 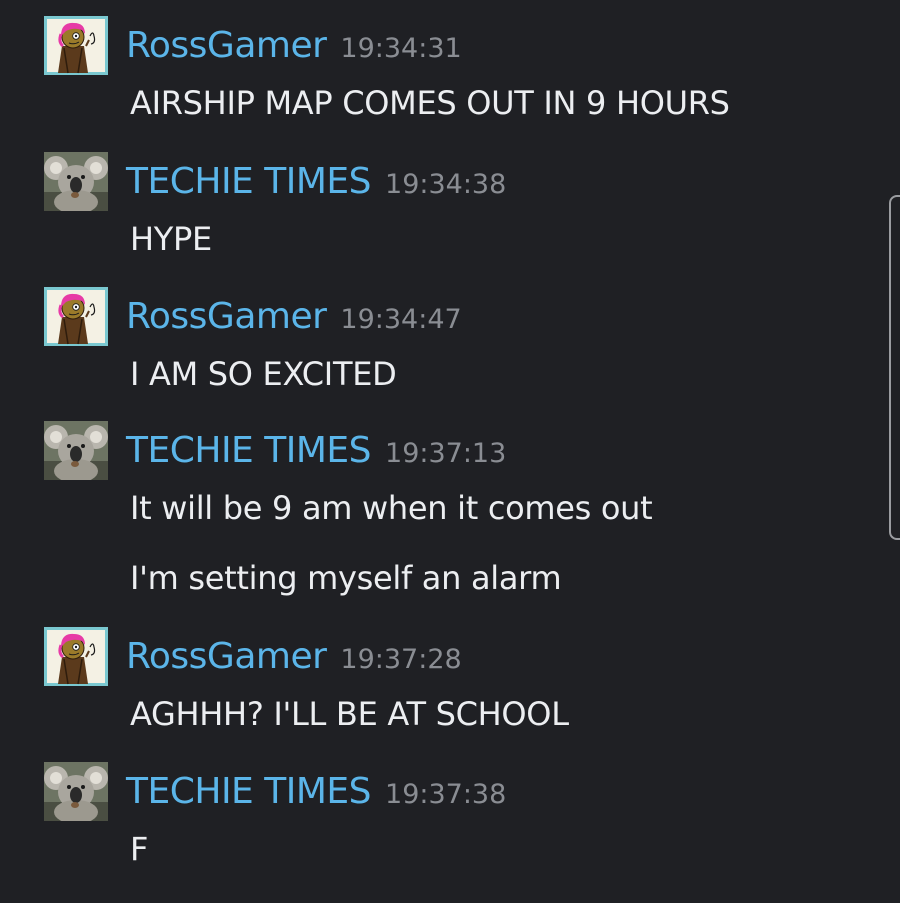 I want to click on message-timestamp: 19:34:38, so click(x=446, y=184).